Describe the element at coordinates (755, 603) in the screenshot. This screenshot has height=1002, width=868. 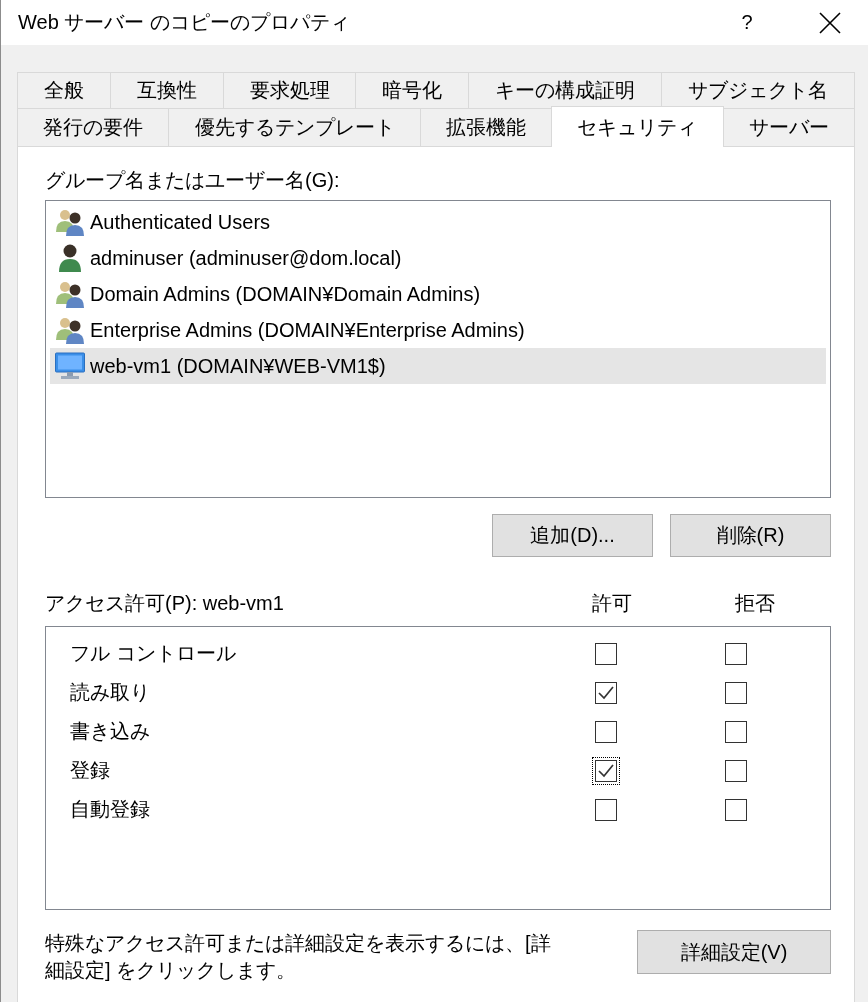
I see `column-header: 拒否` at that location.